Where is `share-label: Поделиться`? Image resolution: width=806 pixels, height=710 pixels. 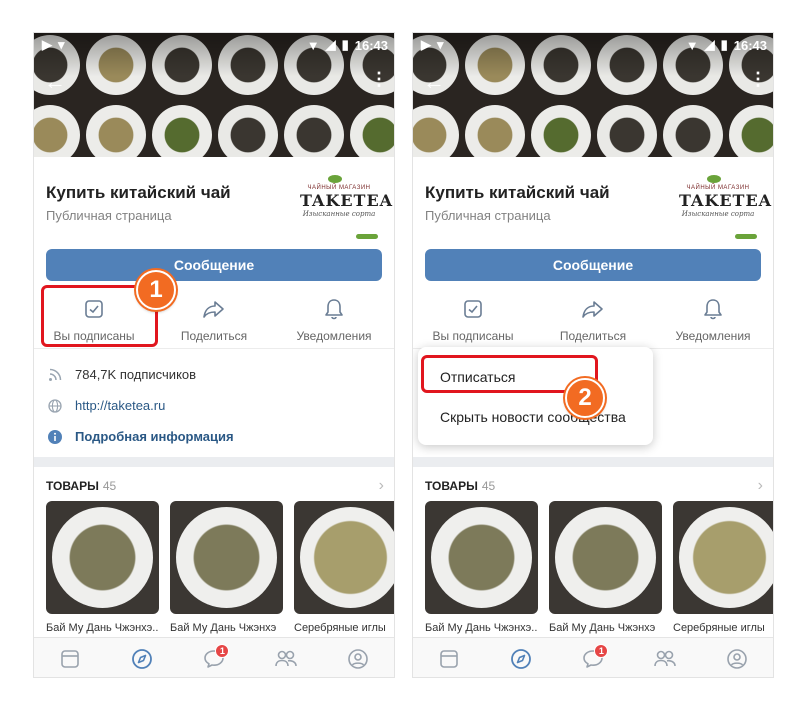 share-label: Поделиться is located at coordinates (593, 336).